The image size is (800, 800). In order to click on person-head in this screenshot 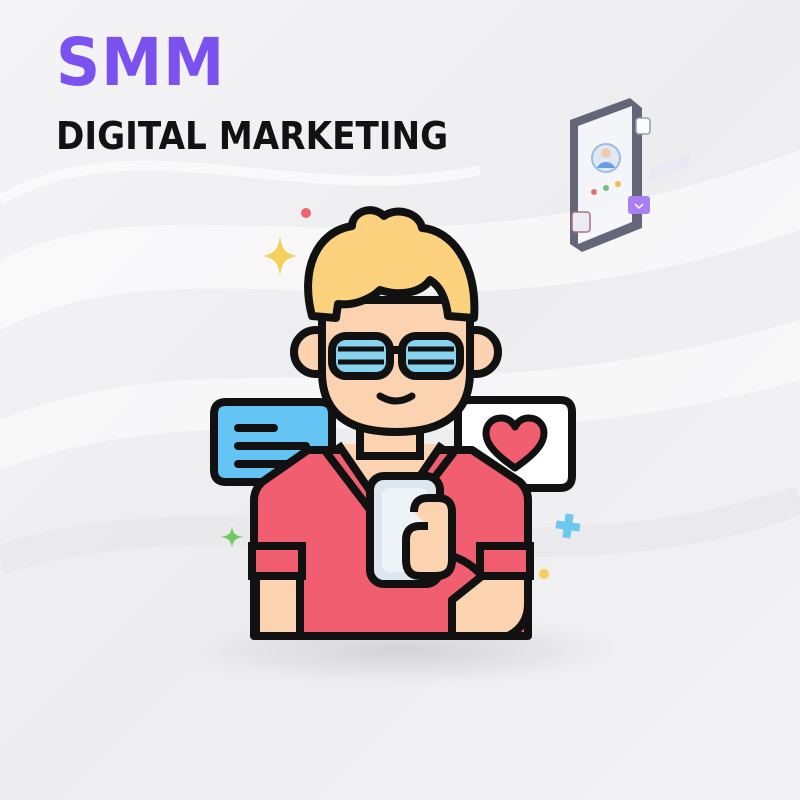, I will do `click(396, 321)`.